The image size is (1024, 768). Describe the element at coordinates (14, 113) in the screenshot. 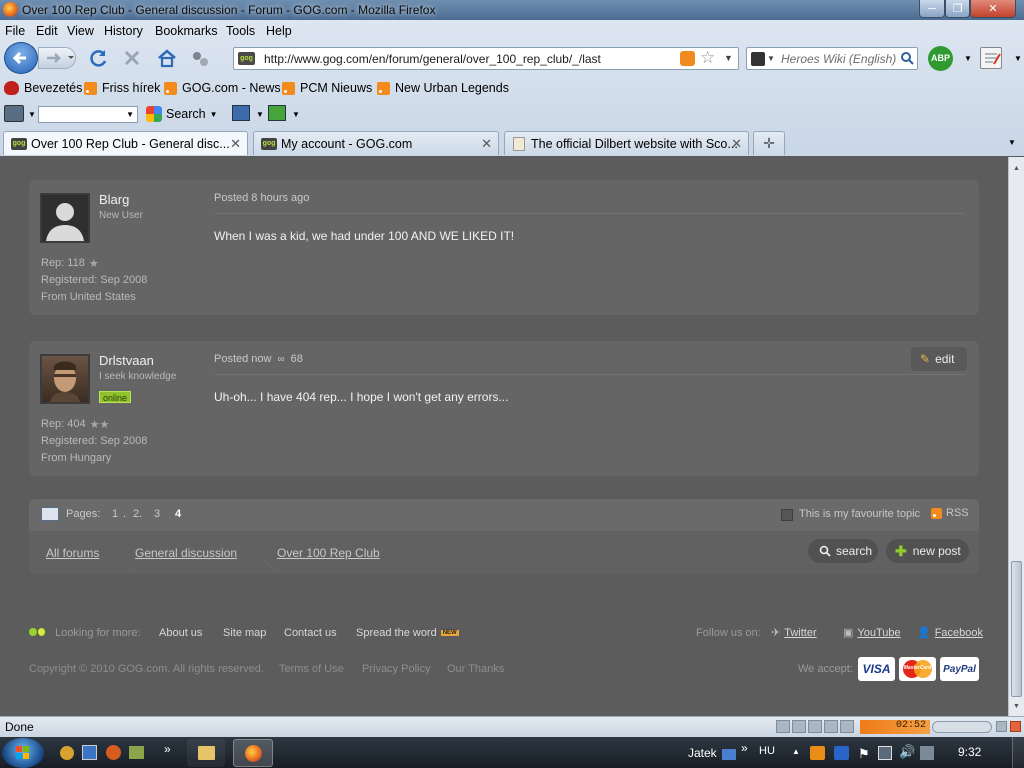

I see `toolbar-app-icon` at that location.